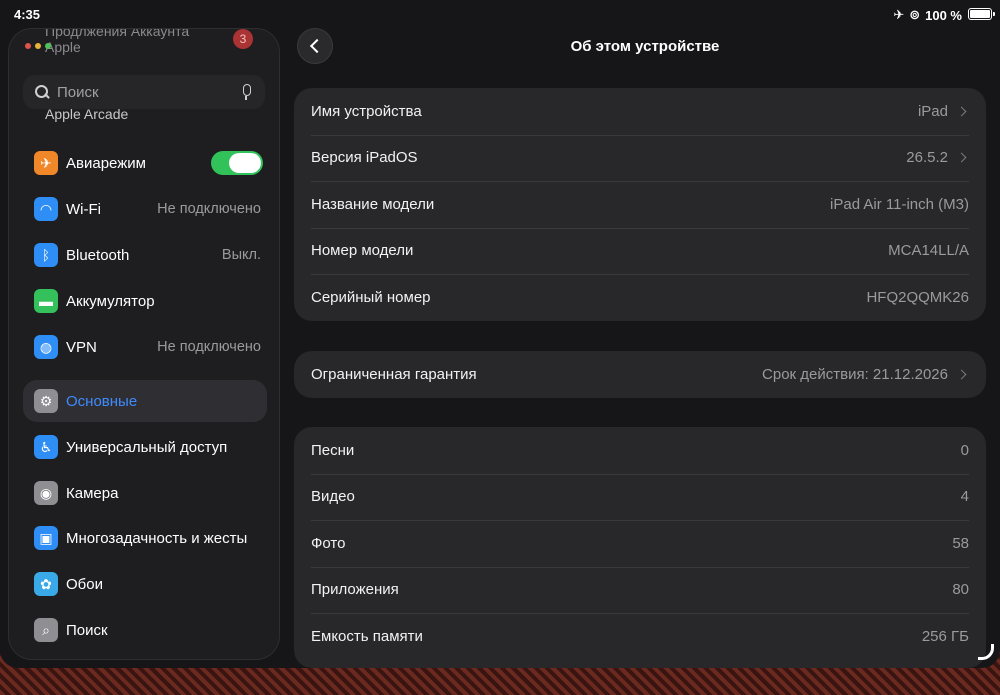  Describe the element at coordinates (355, 590) in the screenshot. I see `row-label: Приложения` at that location.